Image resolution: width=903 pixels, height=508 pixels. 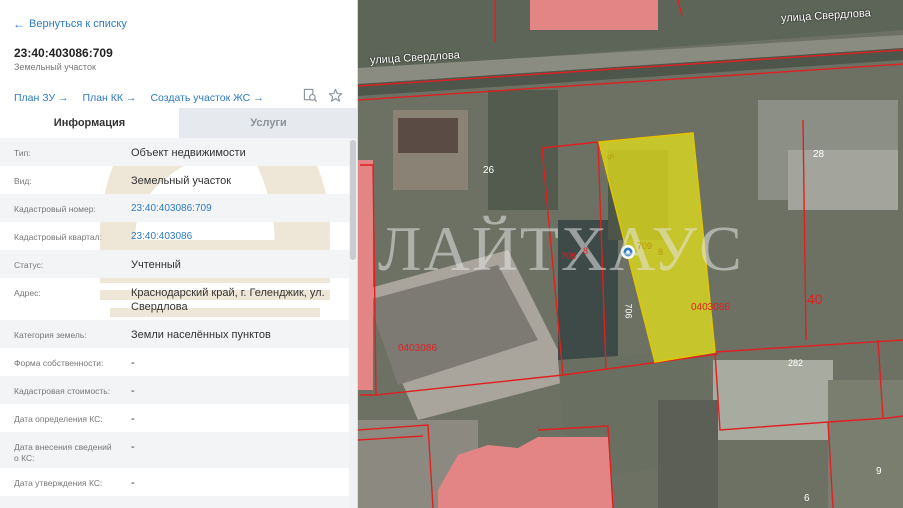 What do you see at coordinates (55, 67) in the screenshot?
I see `object-subtitle: Земельный участок` at bounding box center [55, 67].